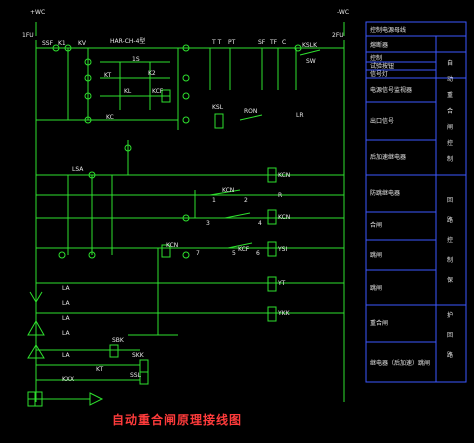 This screenshot has height=443, width=474. I want to click on label-sw: SW, so click(311, 61).